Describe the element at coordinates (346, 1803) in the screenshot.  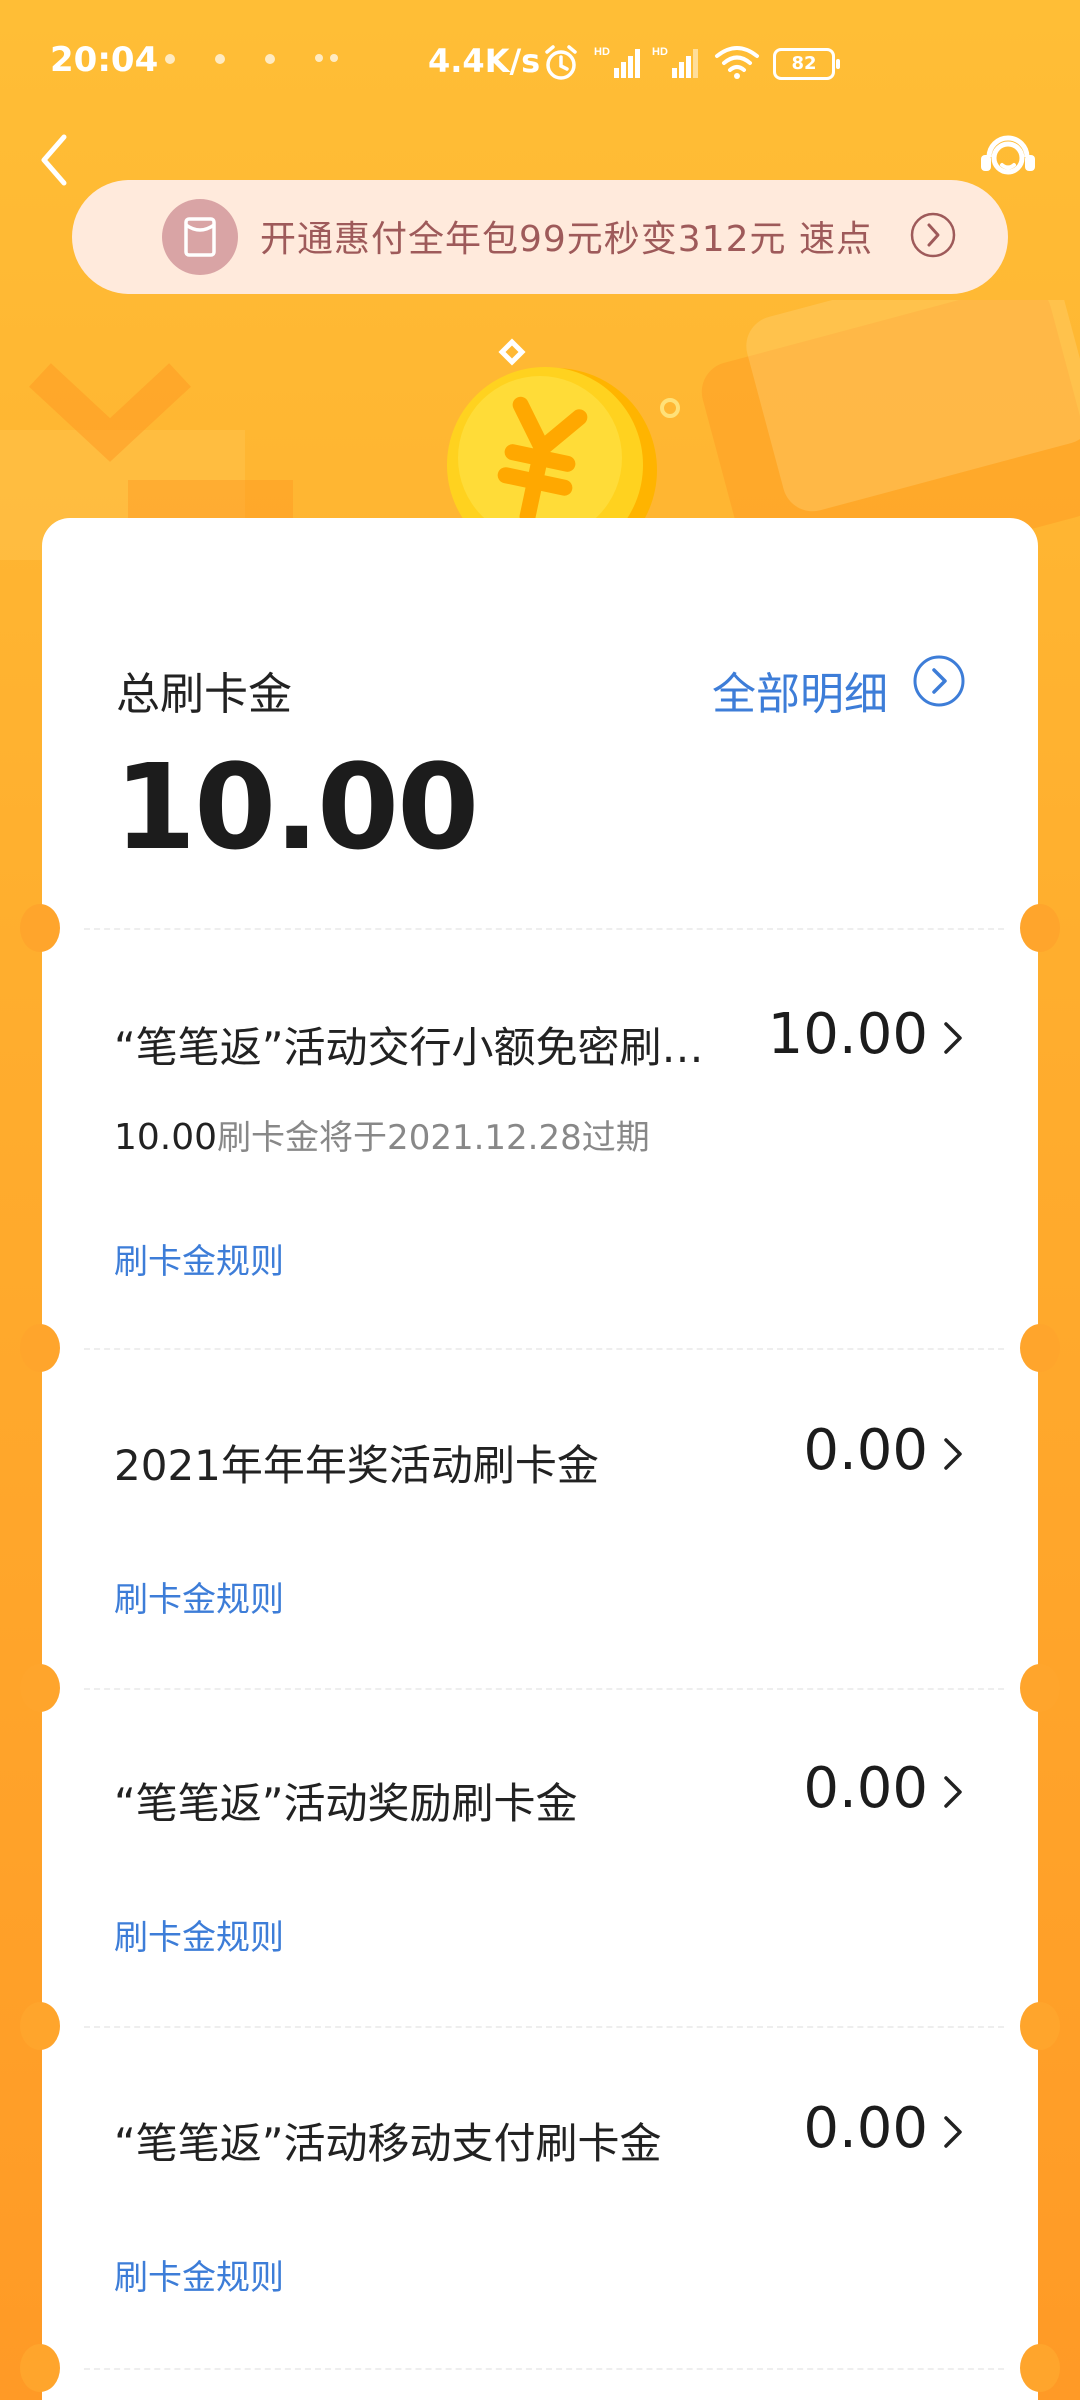
I see `item-title: “笔笔返”活动奖励刷卡金` at that location.